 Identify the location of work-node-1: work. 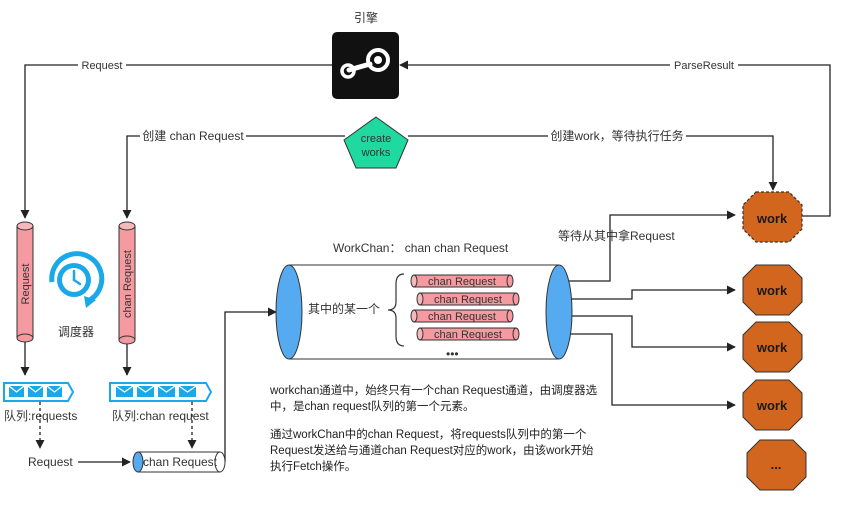
(772, 290).